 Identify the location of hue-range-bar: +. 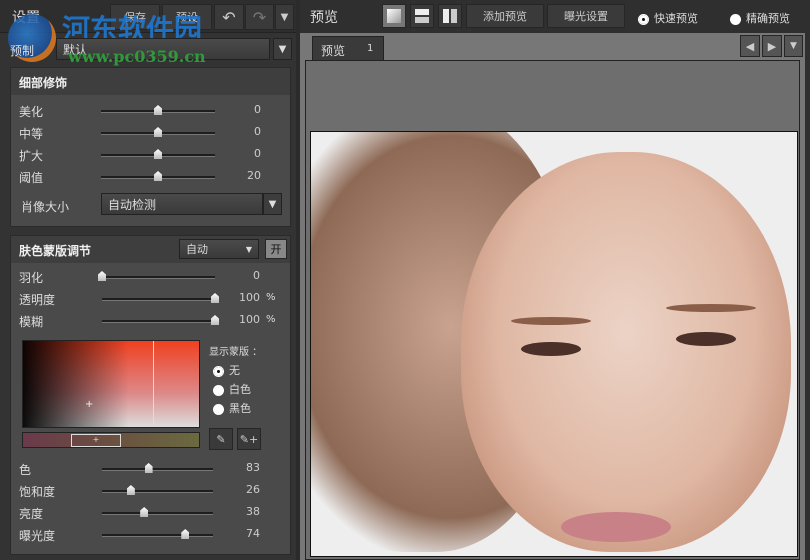
(111, 440).